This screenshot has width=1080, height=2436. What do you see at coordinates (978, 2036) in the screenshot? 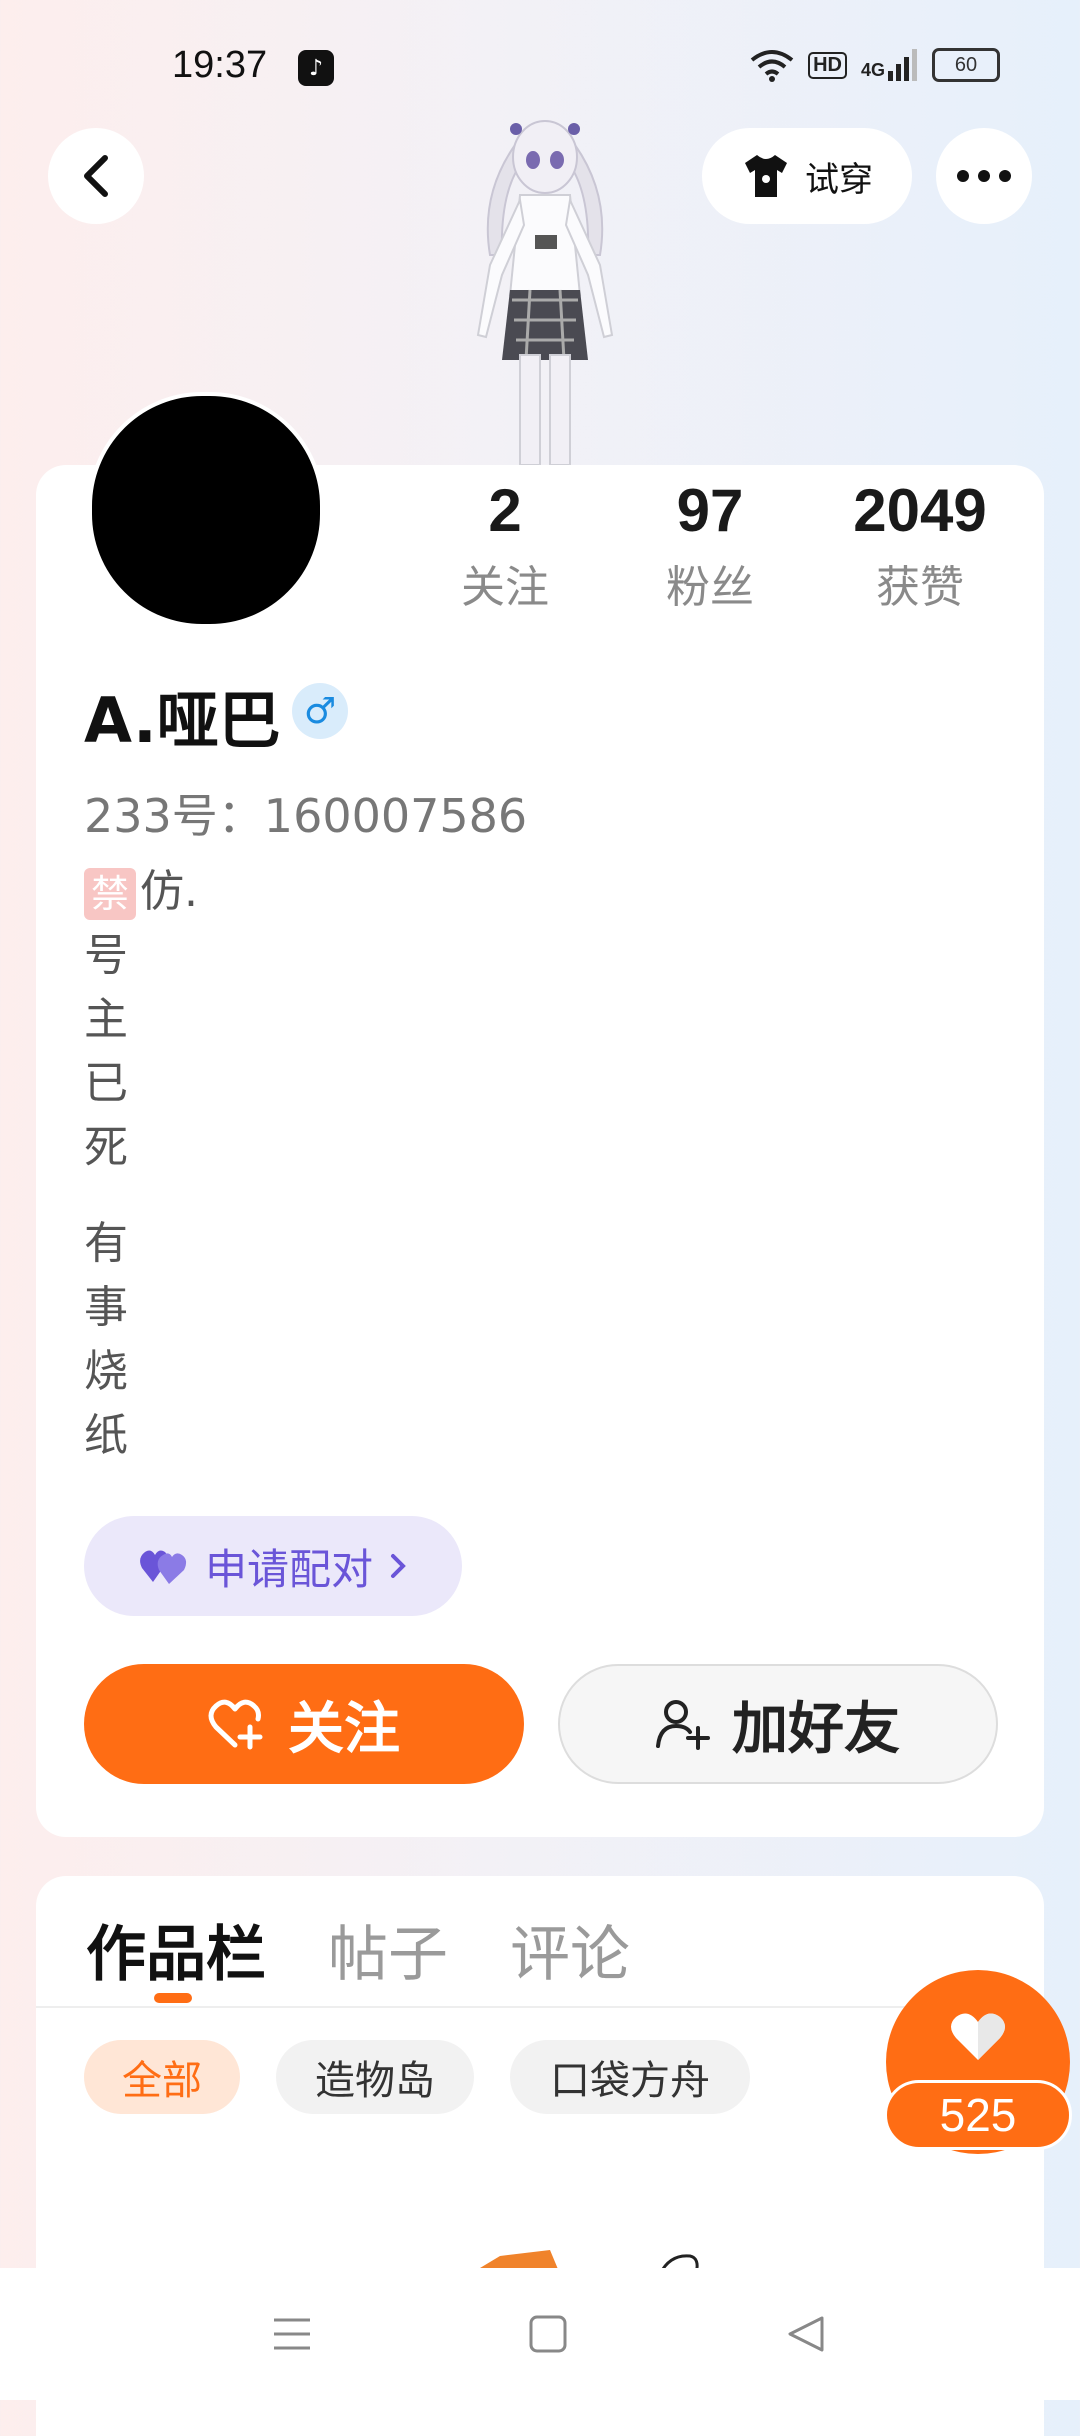
I see `heart-icon` at bounding box center [978, 2036].